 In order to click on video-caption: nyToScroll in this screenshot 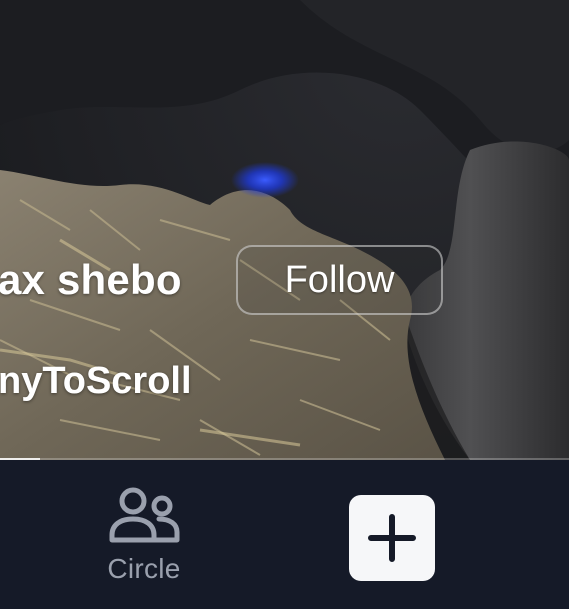, I will do `click(96, 381)`.